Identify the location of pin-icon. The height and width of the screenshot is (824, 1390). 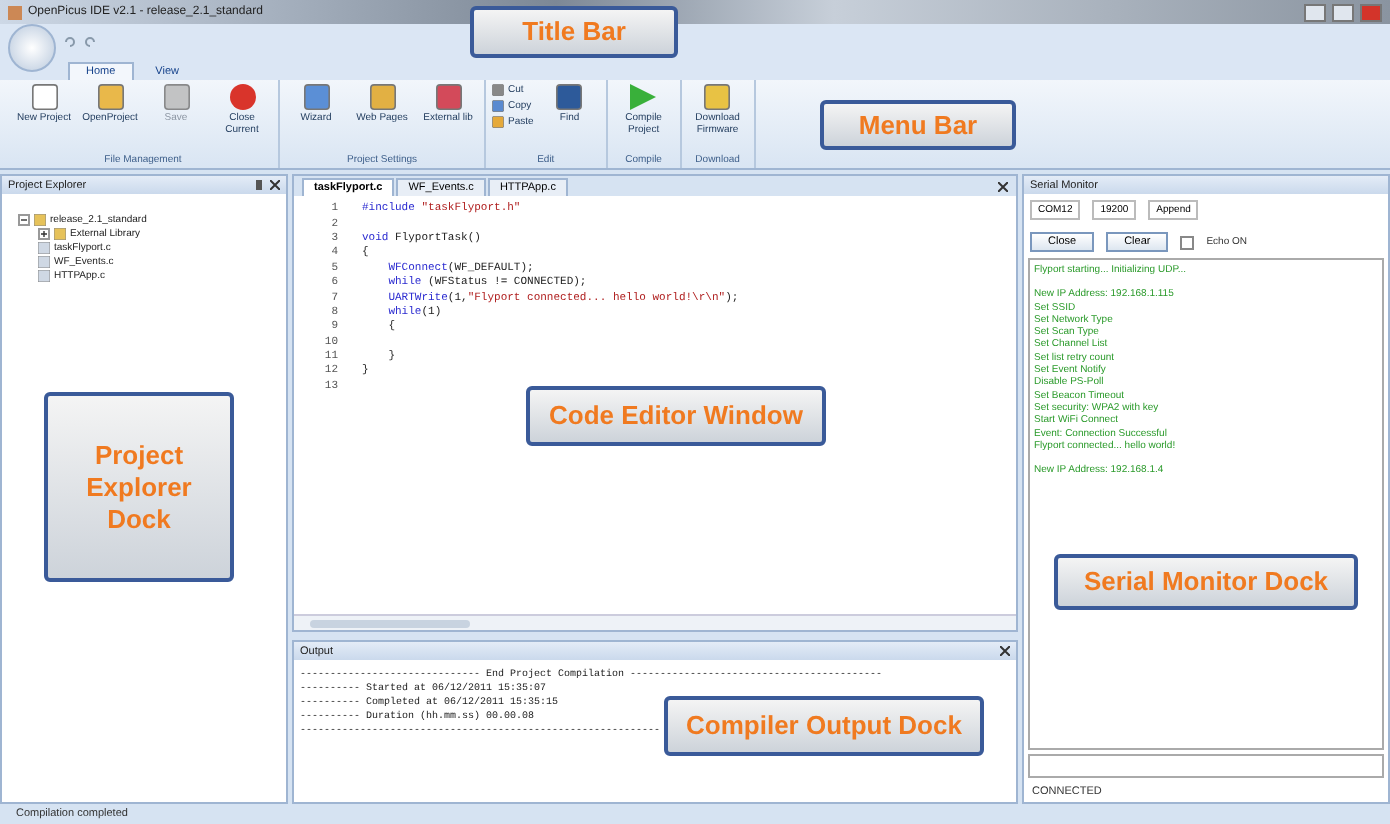
(259, 185).